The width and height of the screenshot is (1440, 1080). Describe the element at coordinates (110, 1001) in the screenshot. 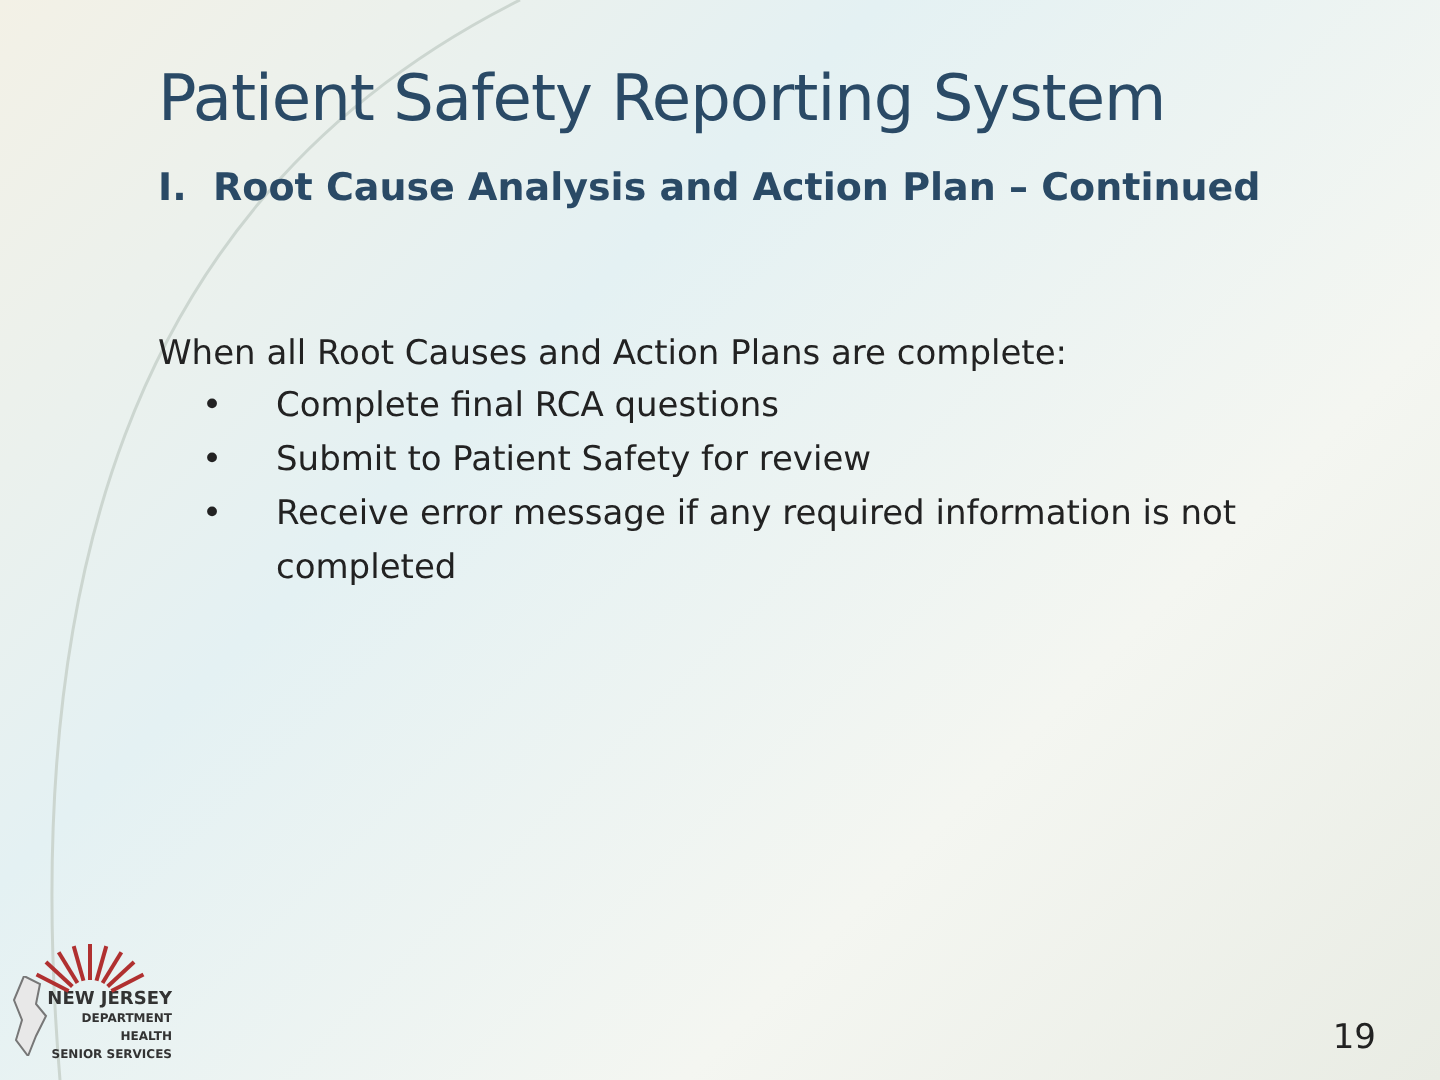

I see `logo-text: NEW JERSEY` at that location.